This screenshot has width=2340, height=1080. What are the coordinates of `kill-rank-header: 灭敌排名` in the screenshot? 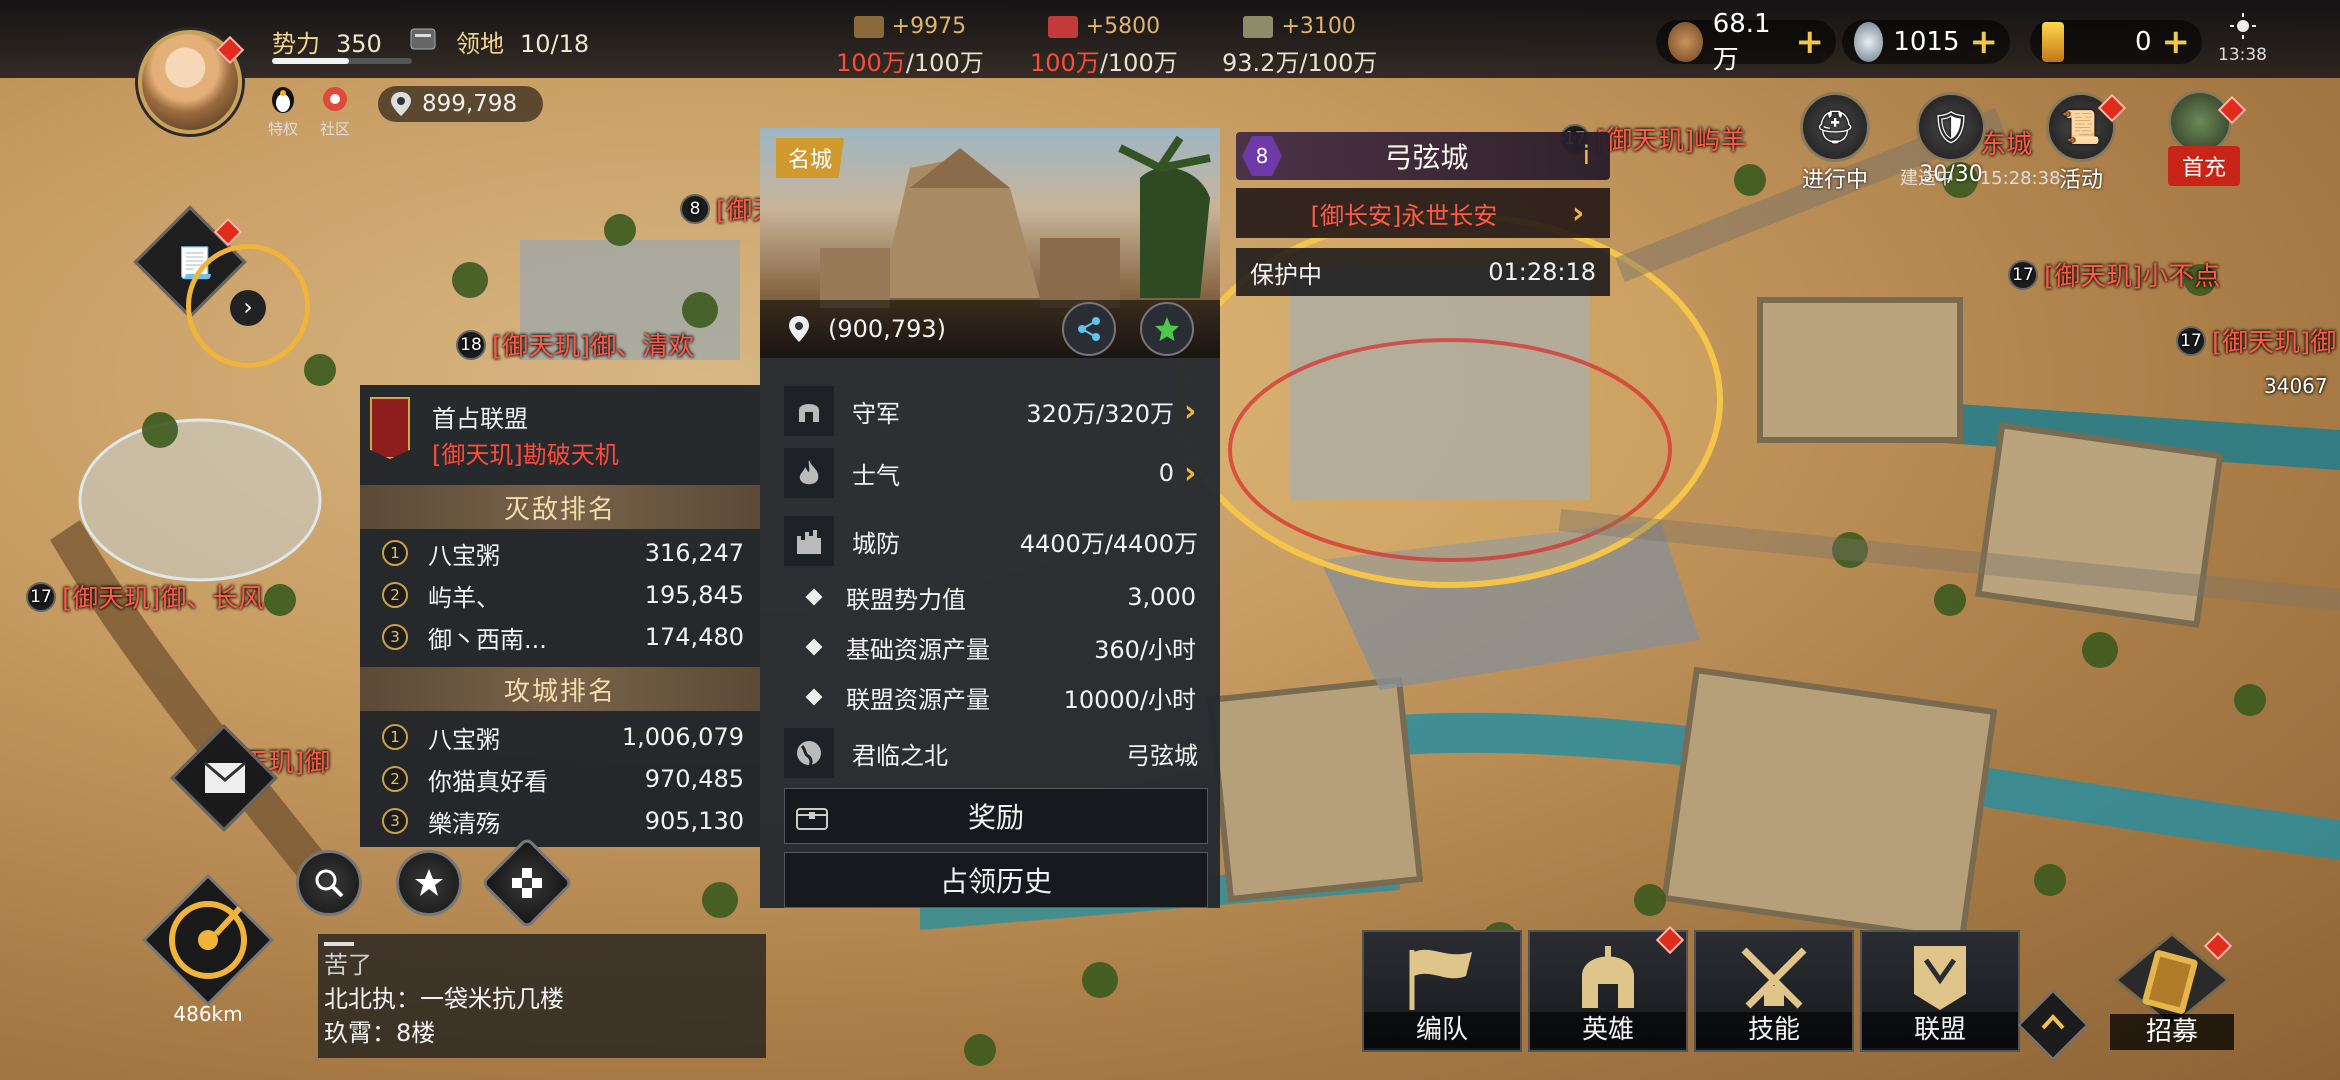 It's located at (560, 507).